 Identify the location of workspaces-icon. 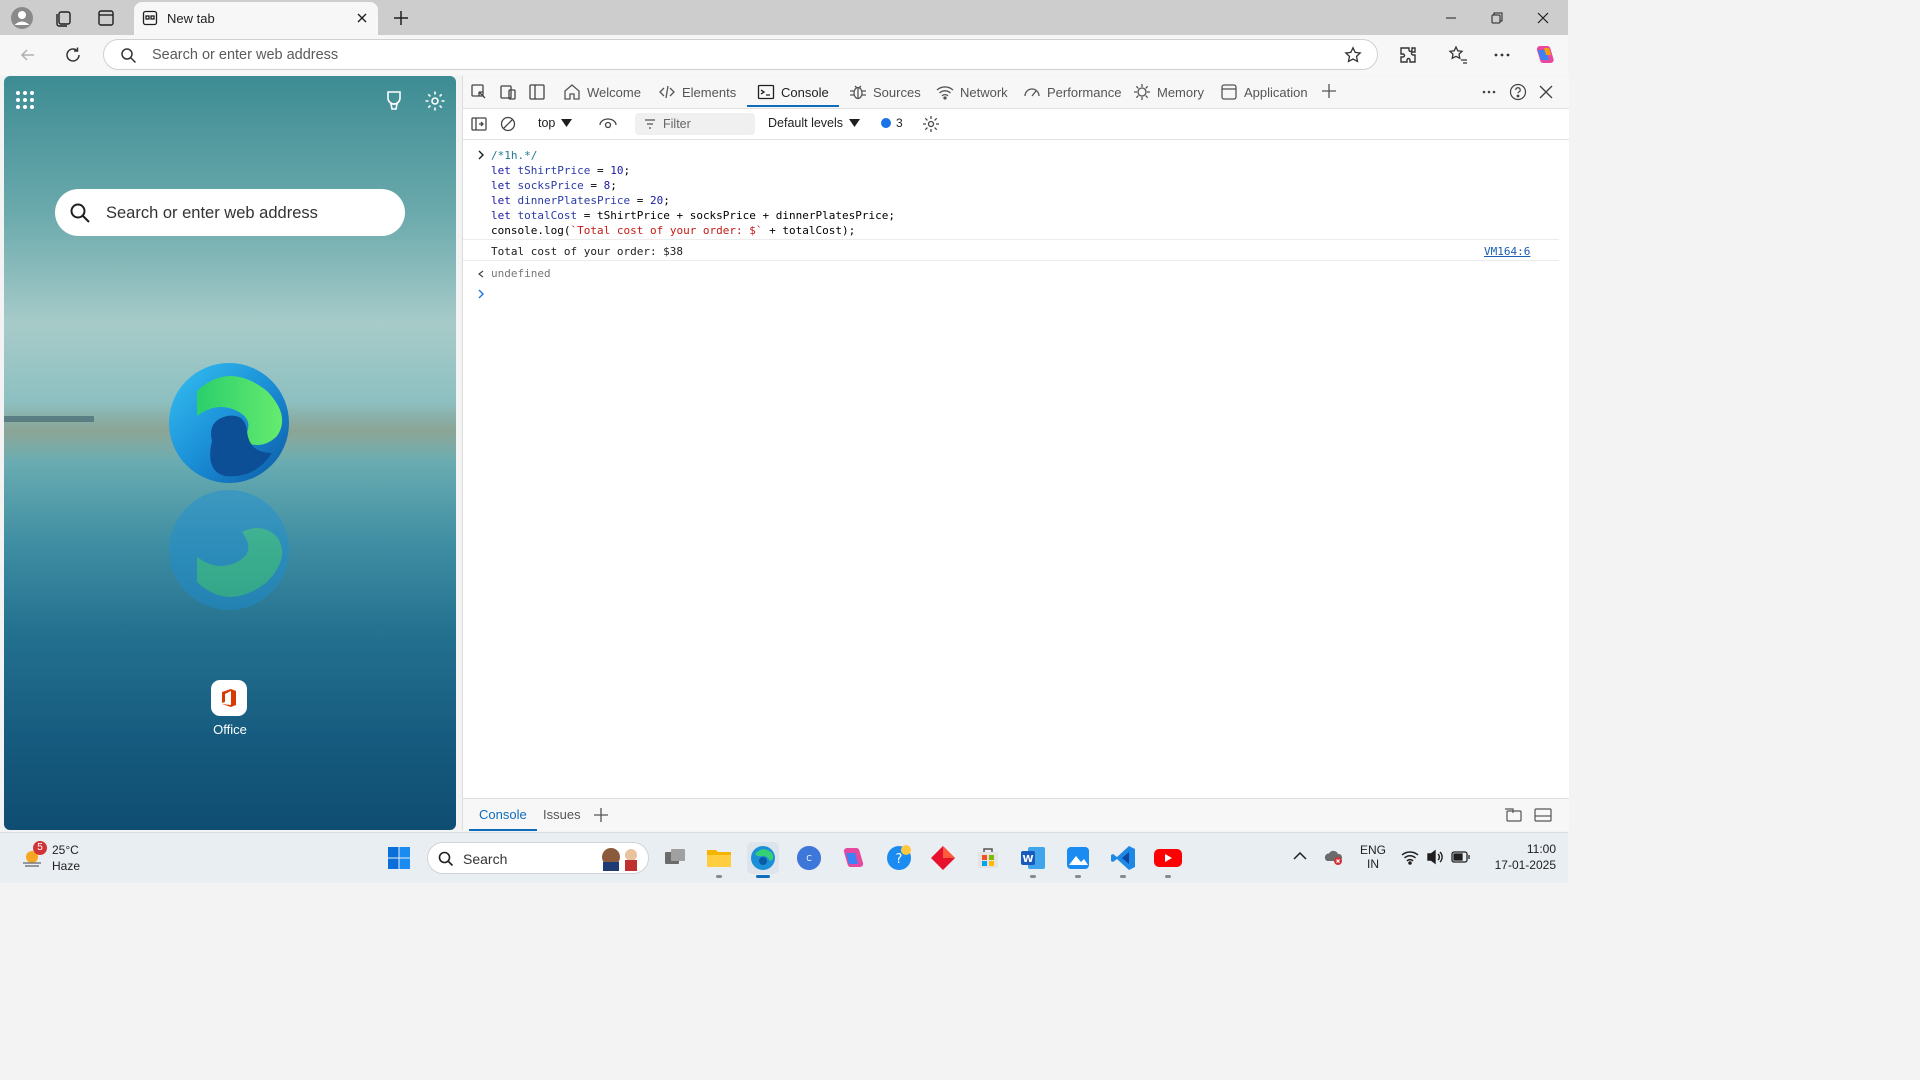
(63, 18).